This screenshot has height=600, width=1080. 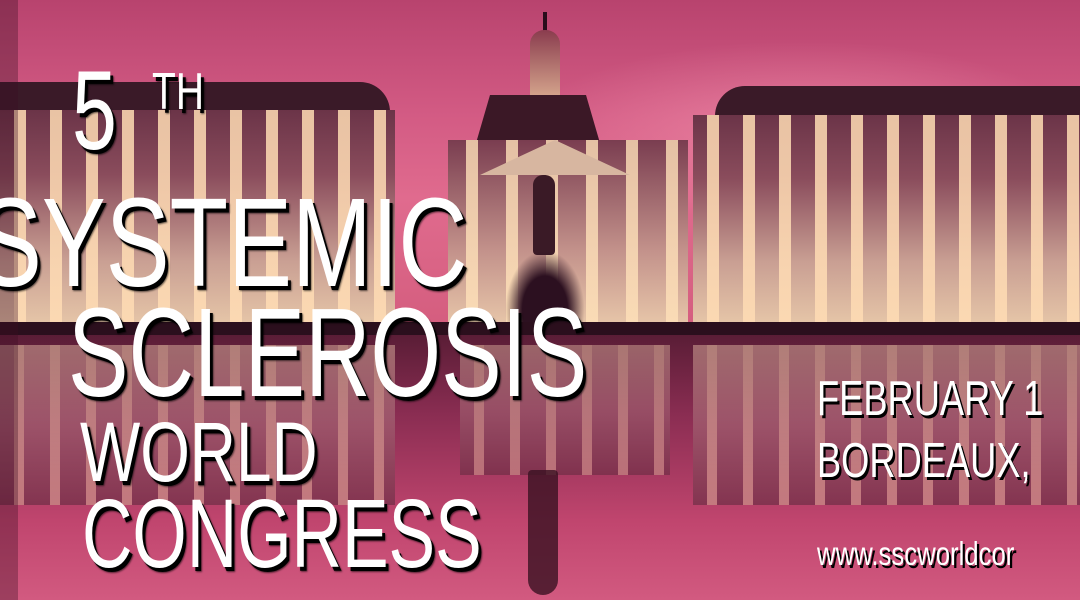 I want to click on center-cupola, so click(x=545, y=65).